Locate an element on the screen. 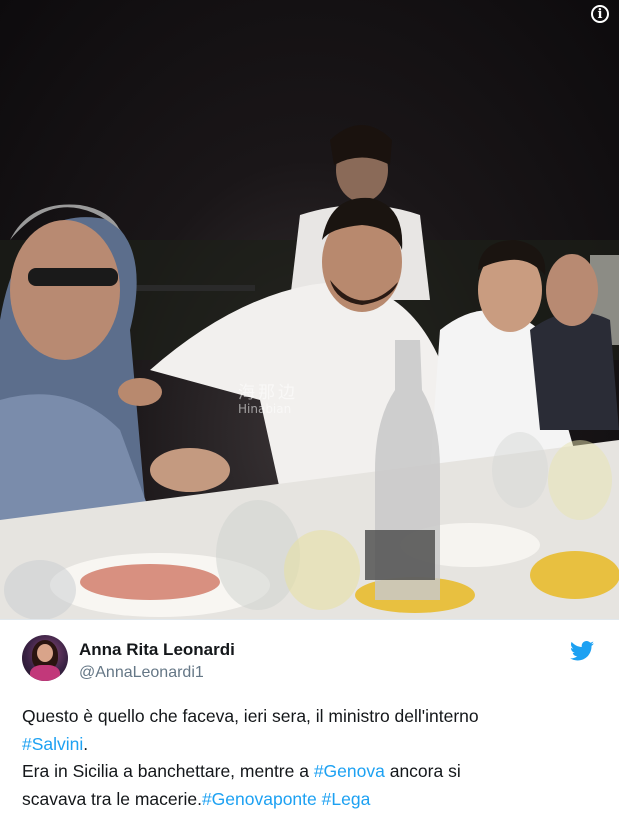  tweet-text-segment: scavava tra le macerie. is located at coordinates (112, 799).